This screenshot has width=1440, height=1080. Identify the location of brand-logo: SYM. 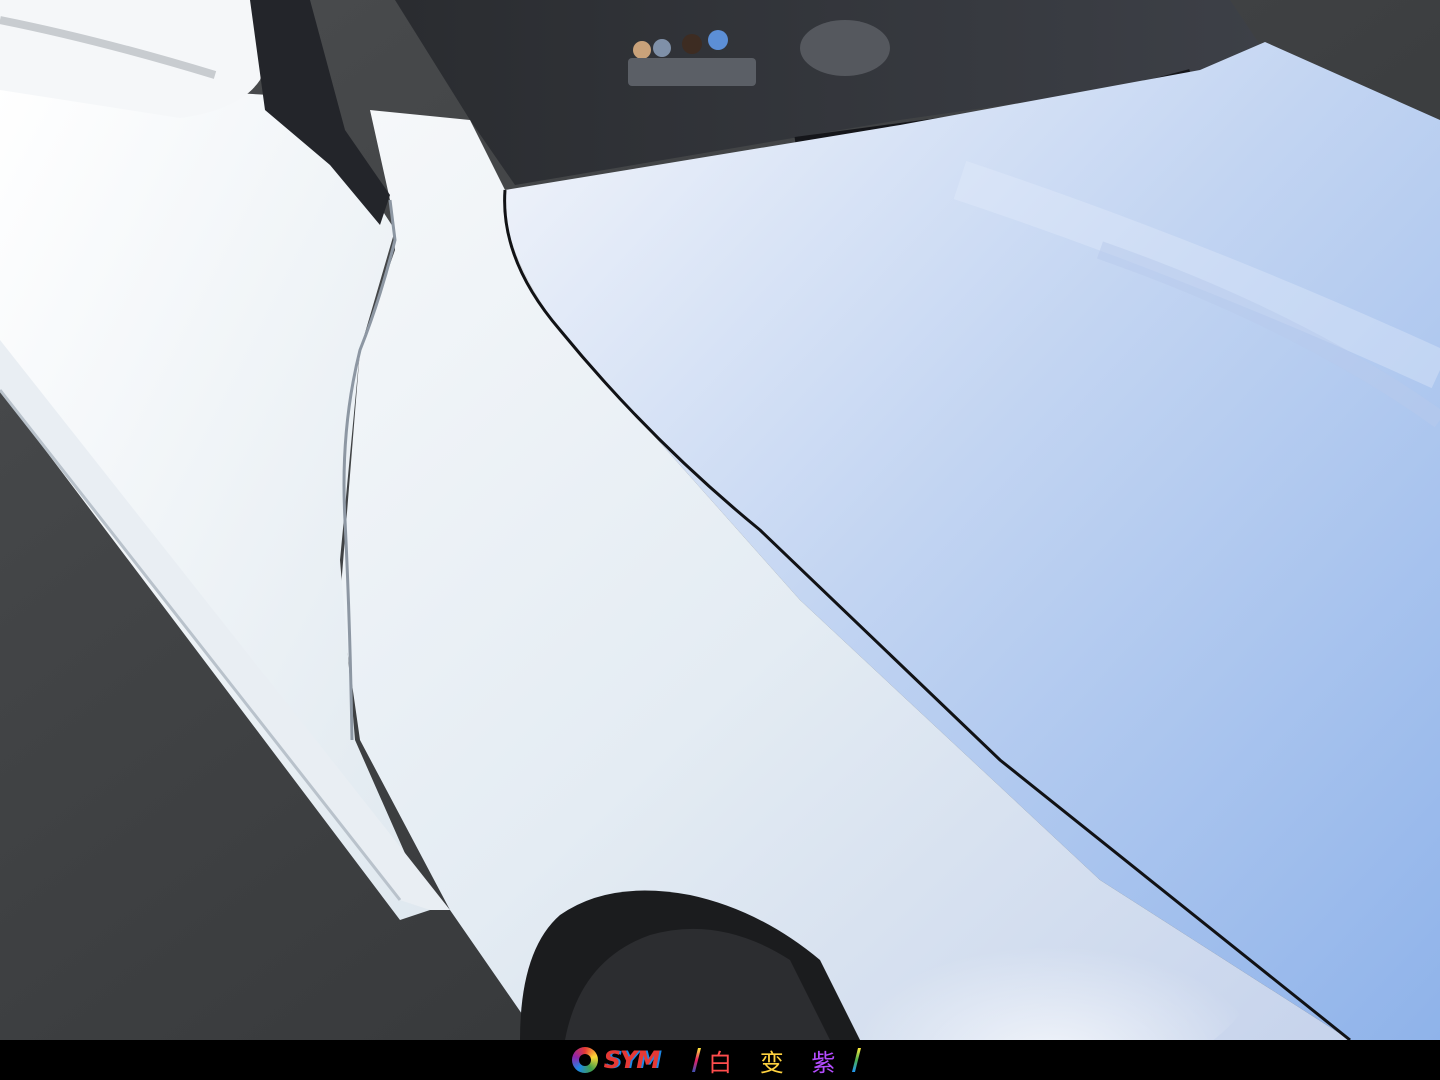
(616, 1060).